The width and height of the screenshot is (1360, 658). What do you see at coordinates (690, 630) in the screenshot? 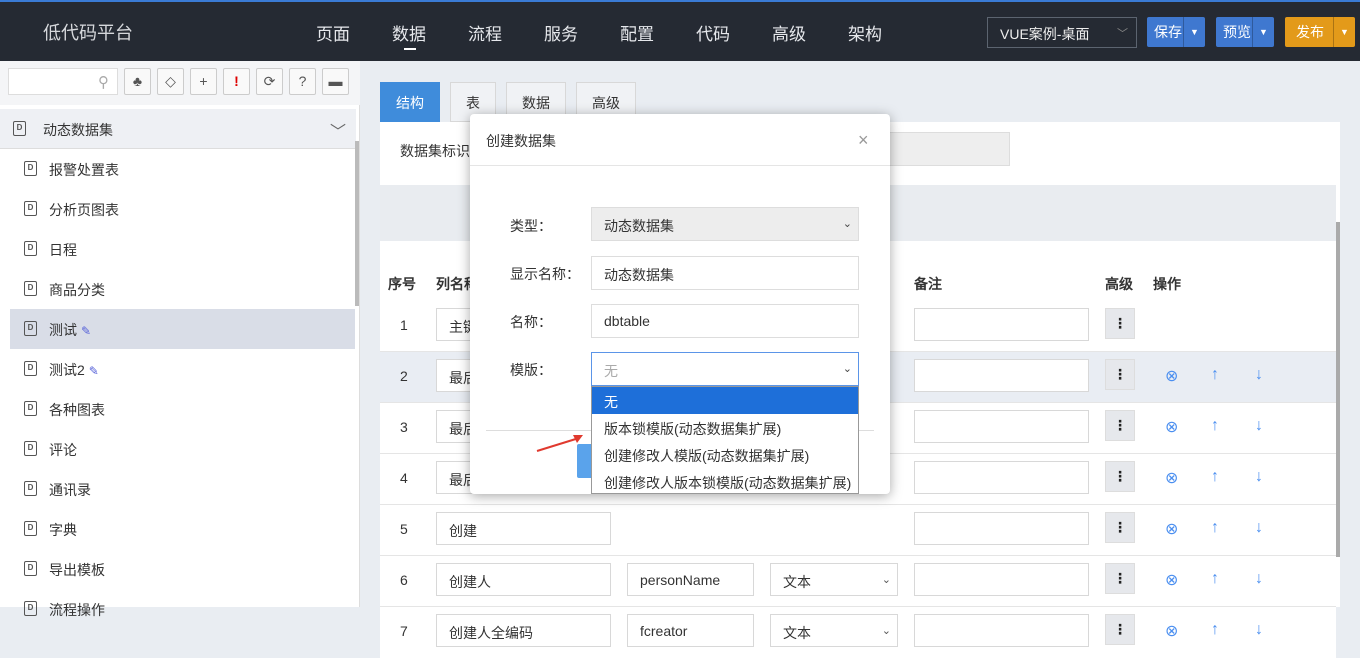
I see `field-input: fcreator` at bounding box center [690, 630].